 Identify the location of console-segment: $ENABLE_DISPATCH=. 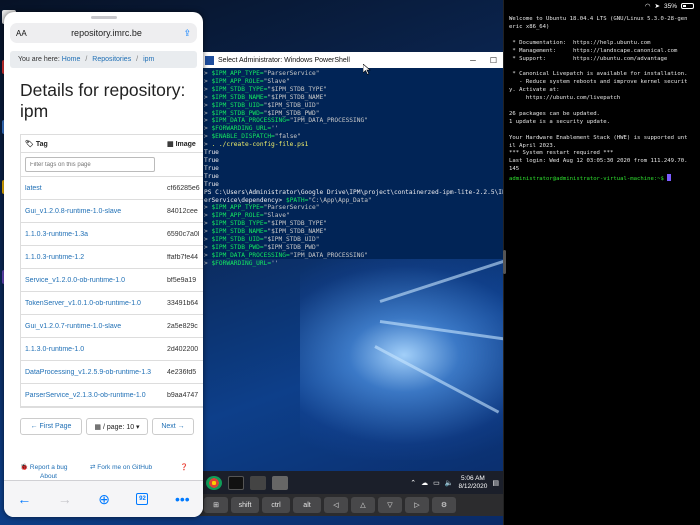
(243, 137).